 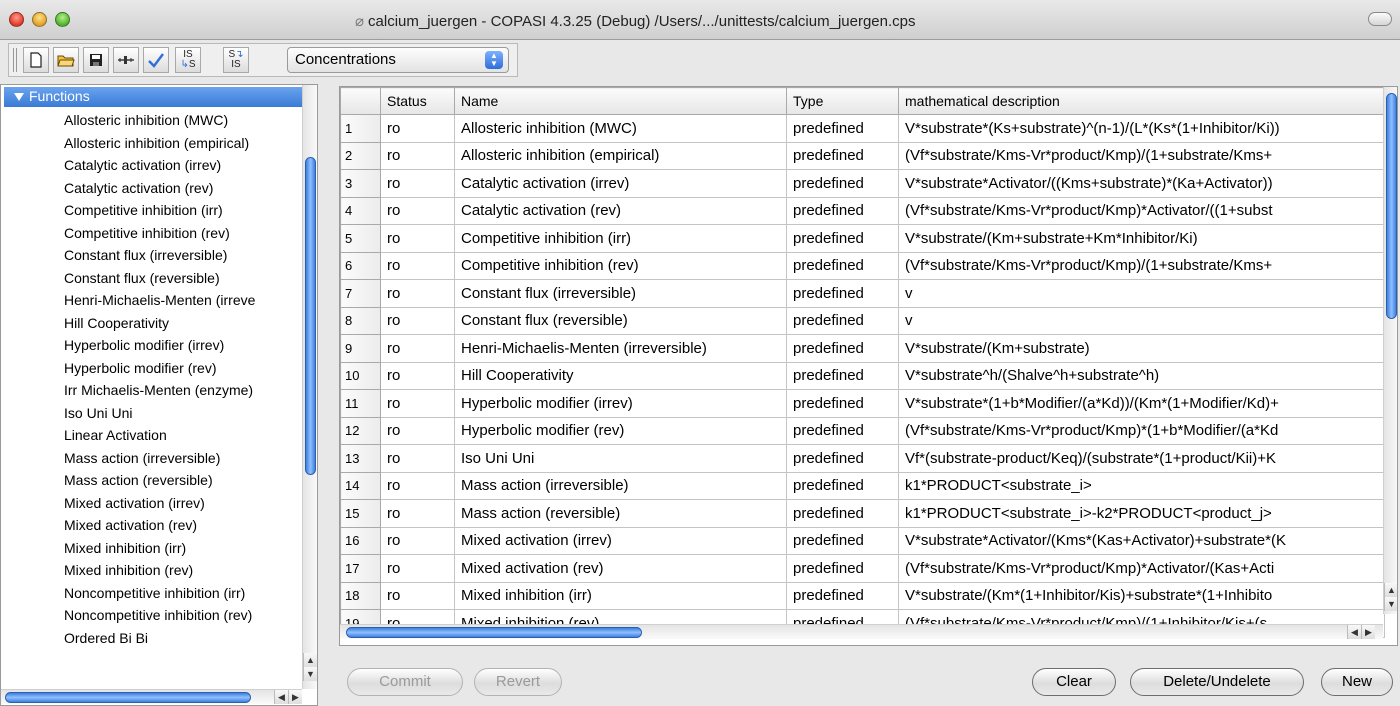 I want to click on row-number-cell: 14, so click(x=360, y=485).